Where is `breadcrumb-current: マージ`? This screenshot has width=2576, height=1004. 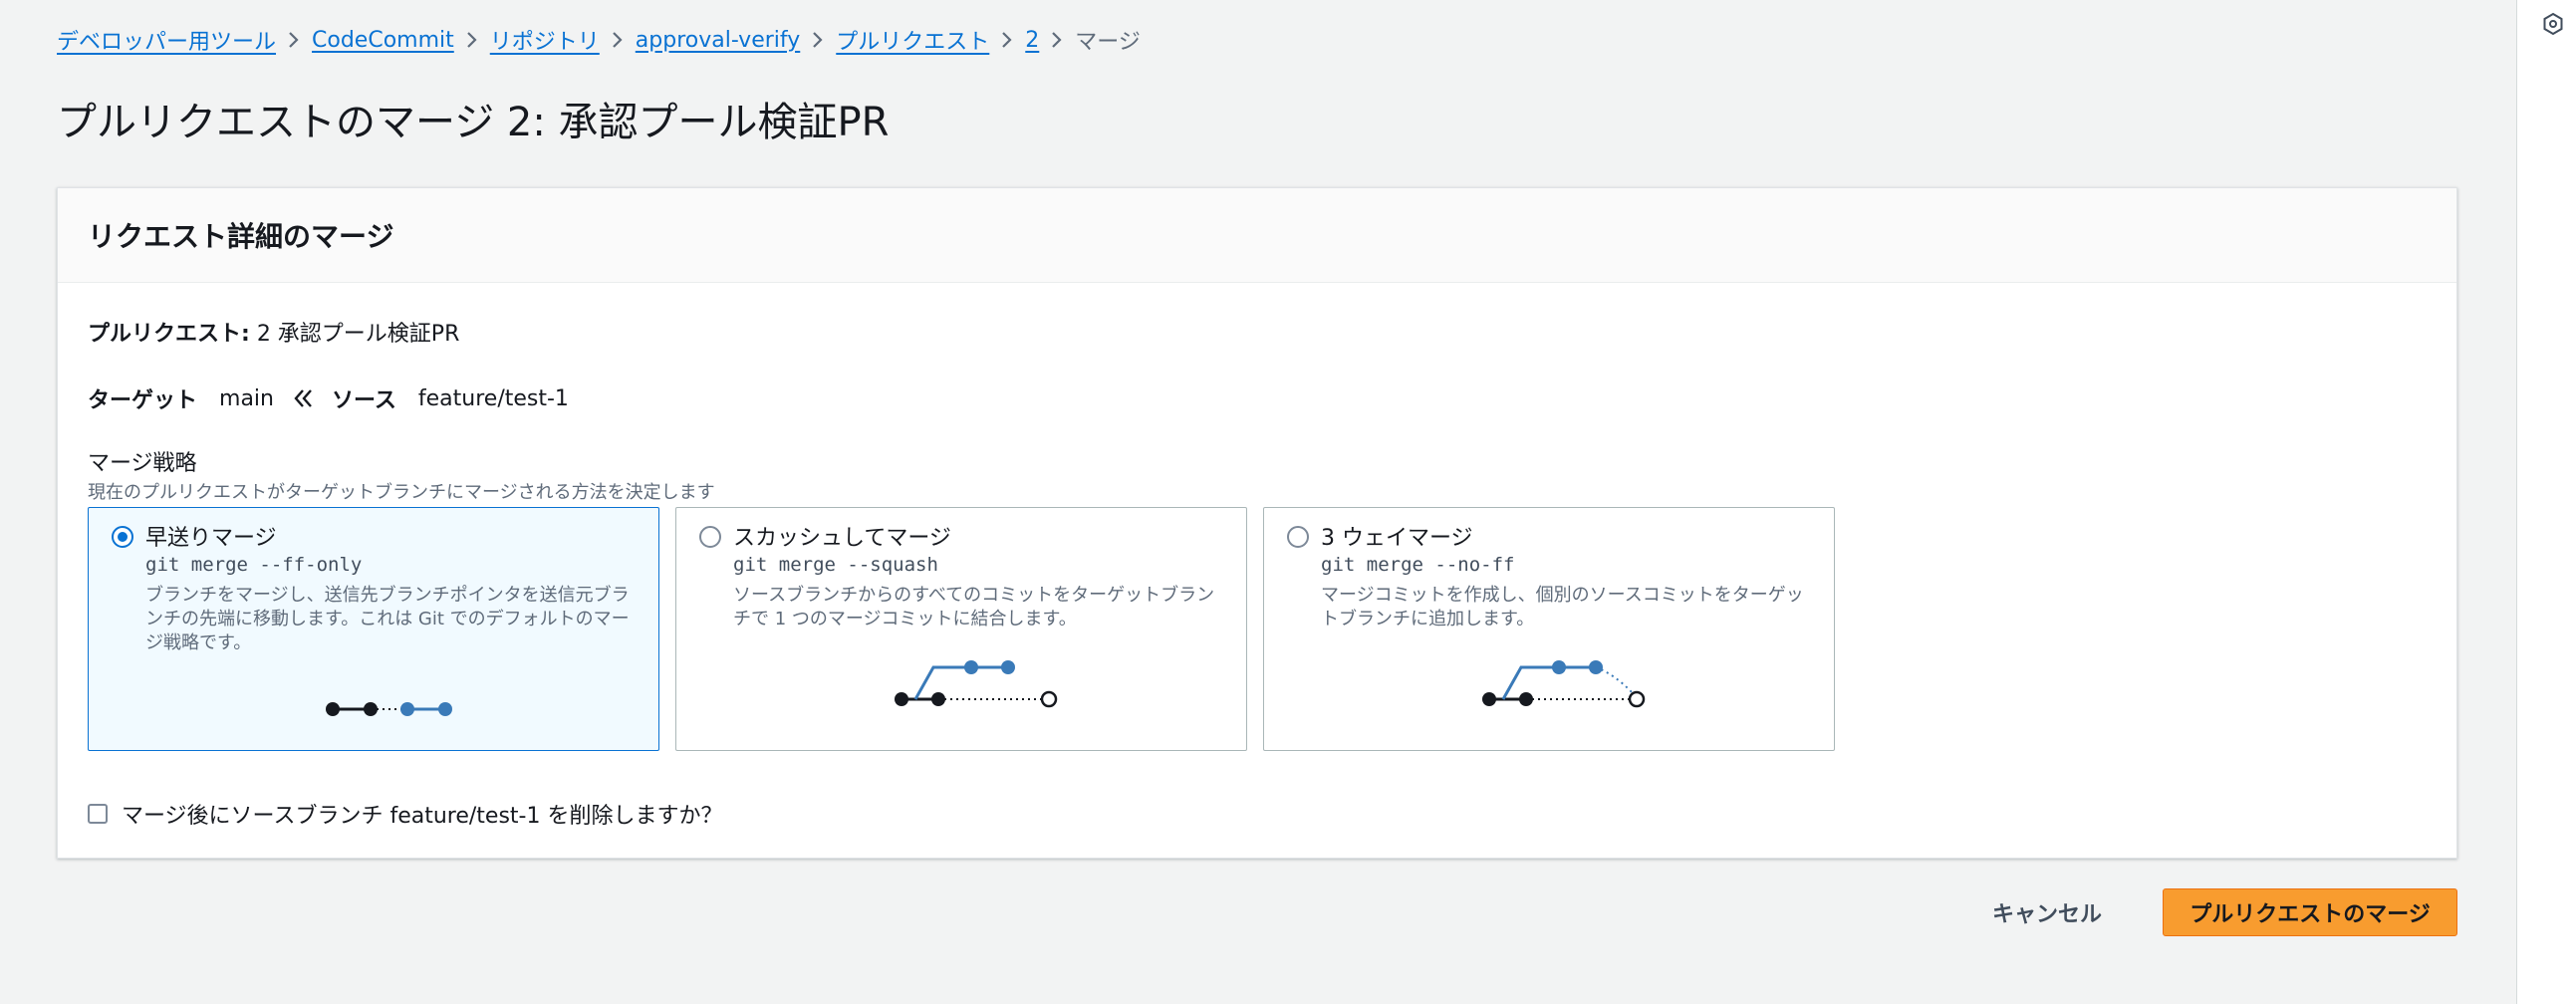
breadcrumb-current: マージ is located at coordinates (1108, 42).